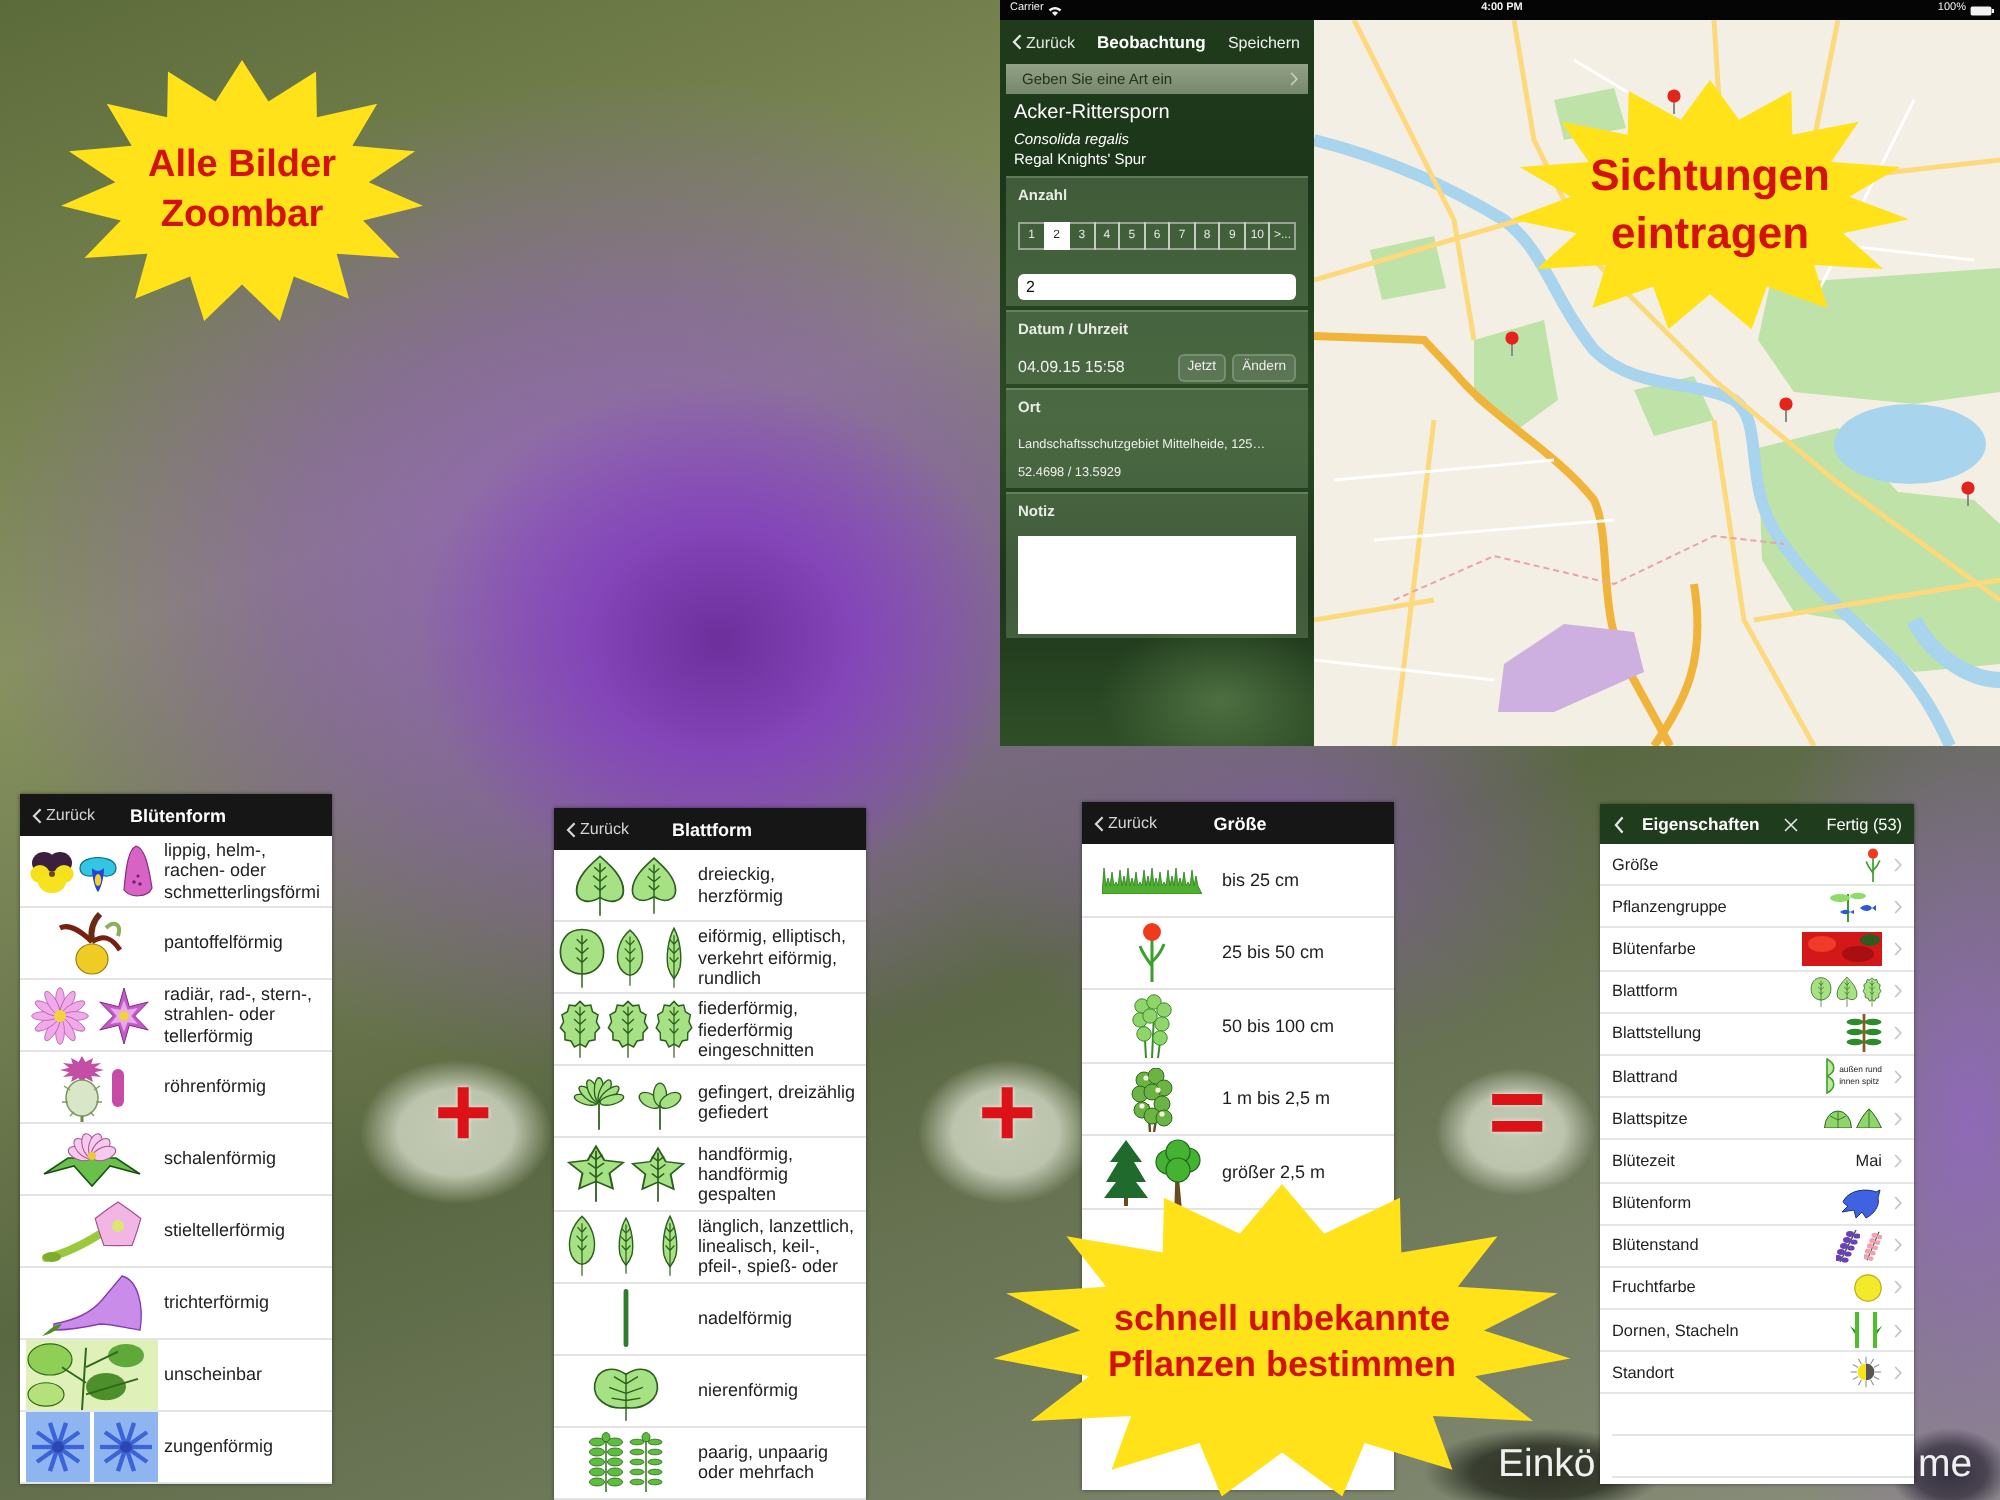 Image resolution: width=2000 pixels, height=1500 pixels. I want to click on option-label: schalenförmig, so click(245, 1159).